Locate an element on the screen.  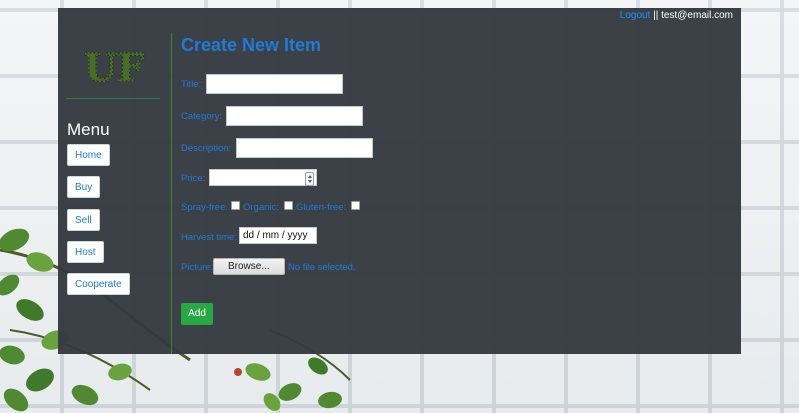
picture-label: Picture: is located at coordinates (197, 267).